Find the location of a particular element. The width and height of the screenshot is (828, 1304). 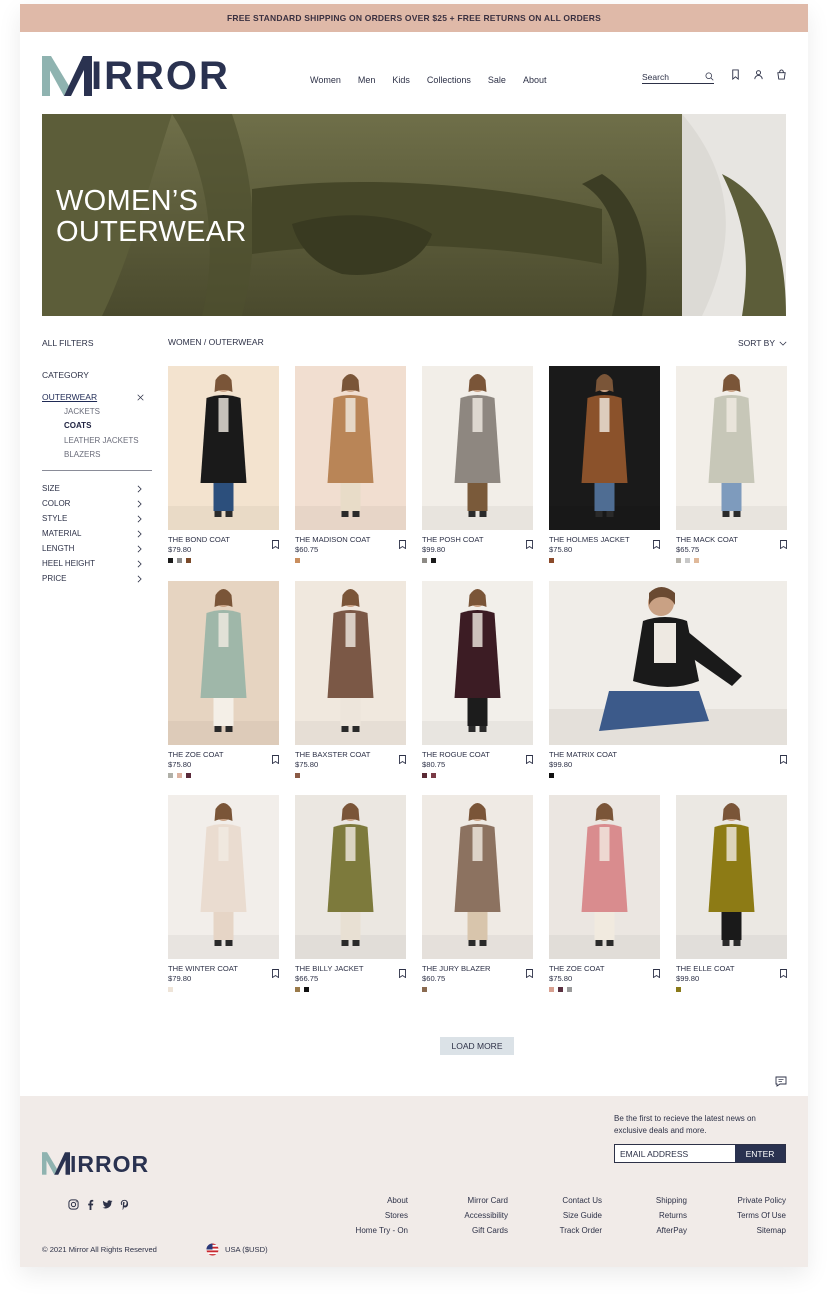

all-filters-button: ALL FILTERS is located at coordinates (98, 343).